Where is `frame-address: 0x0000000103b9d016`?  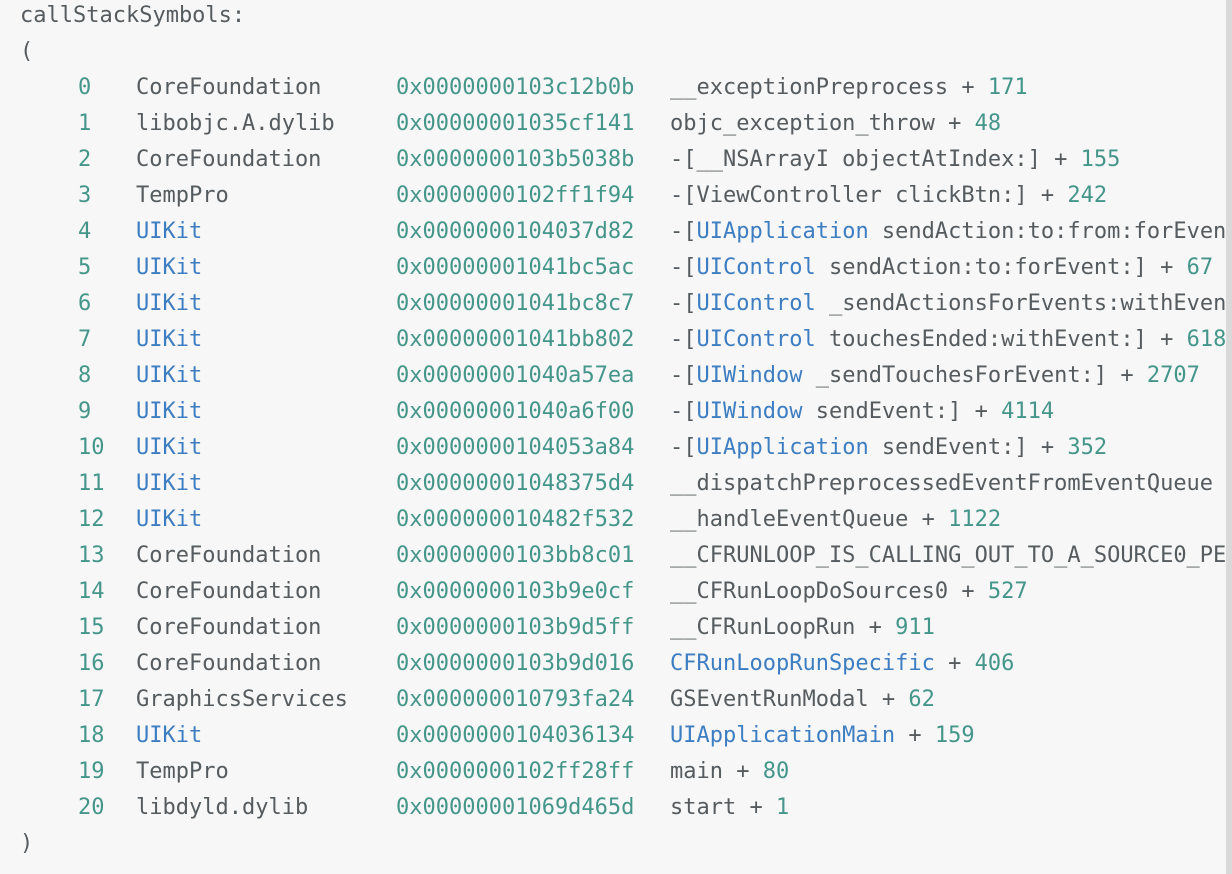 frame-address: 0x0000000103b9d016 is located at coordinates (515, 663).